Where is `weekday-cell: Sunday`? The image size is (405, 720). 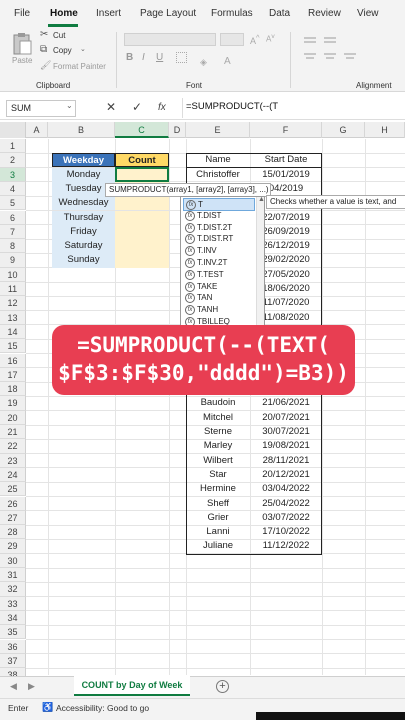 weekday-cell: Sunday is located at coordinates (83, 260).